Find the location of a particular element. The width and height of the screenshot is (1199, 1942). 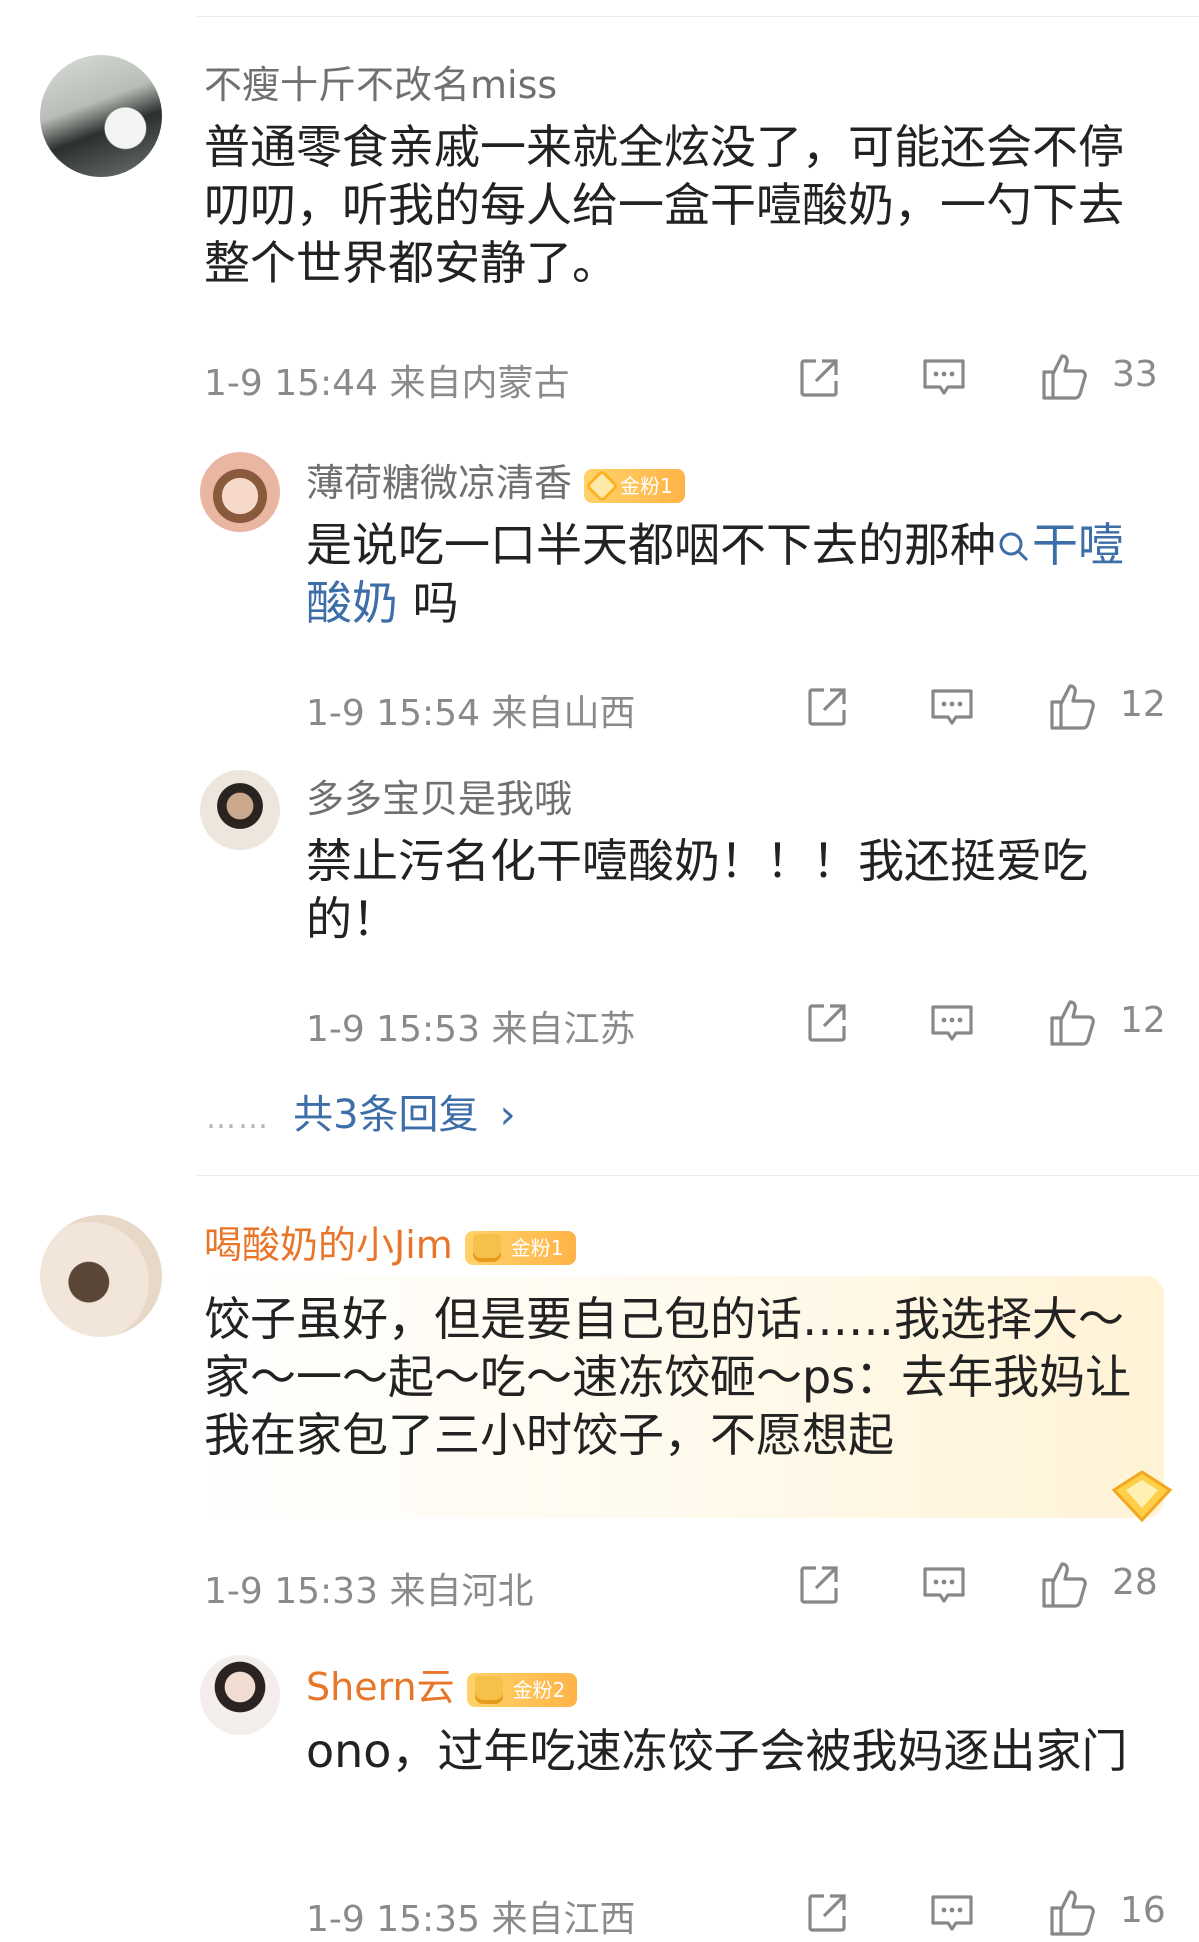

more-replies: …… 共3条回复 › is located at coordinates (361, 1111).